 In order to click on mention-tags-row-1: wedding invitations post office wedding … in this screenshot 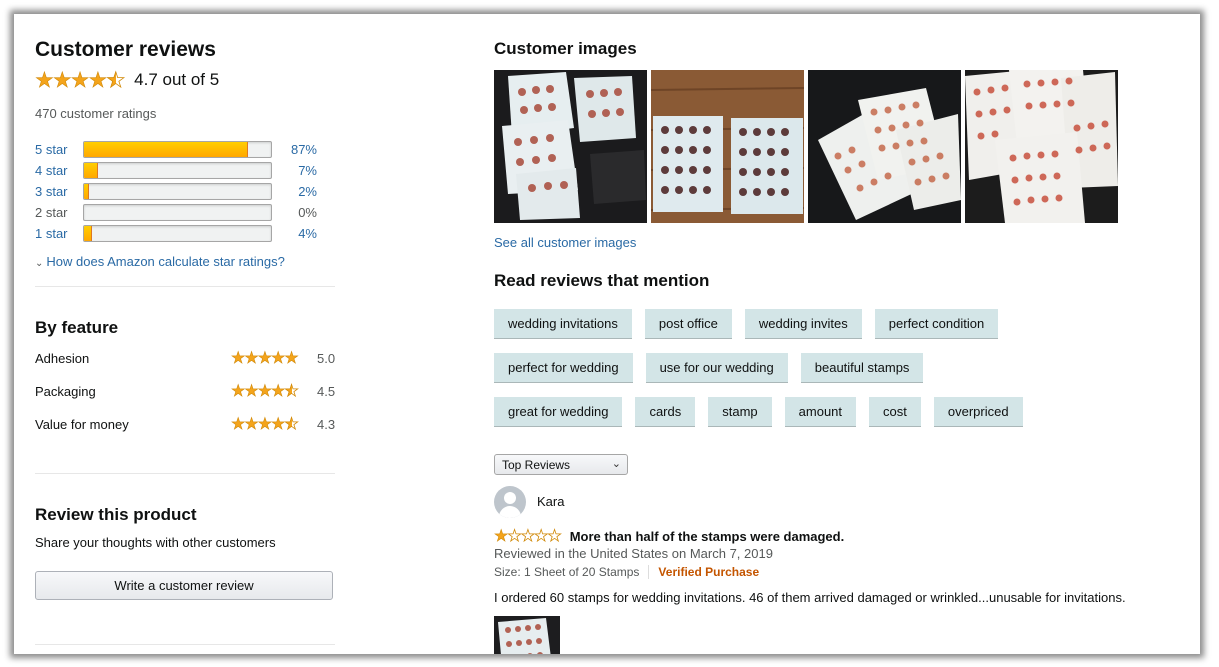, I will do `click(746, 324)`.